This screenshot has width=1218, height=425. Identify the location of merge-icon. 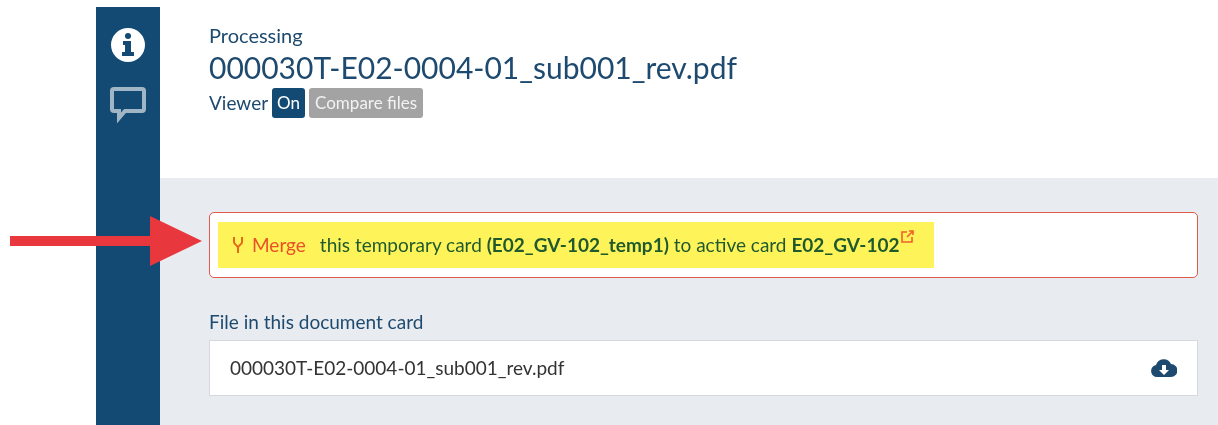
(238, 245).